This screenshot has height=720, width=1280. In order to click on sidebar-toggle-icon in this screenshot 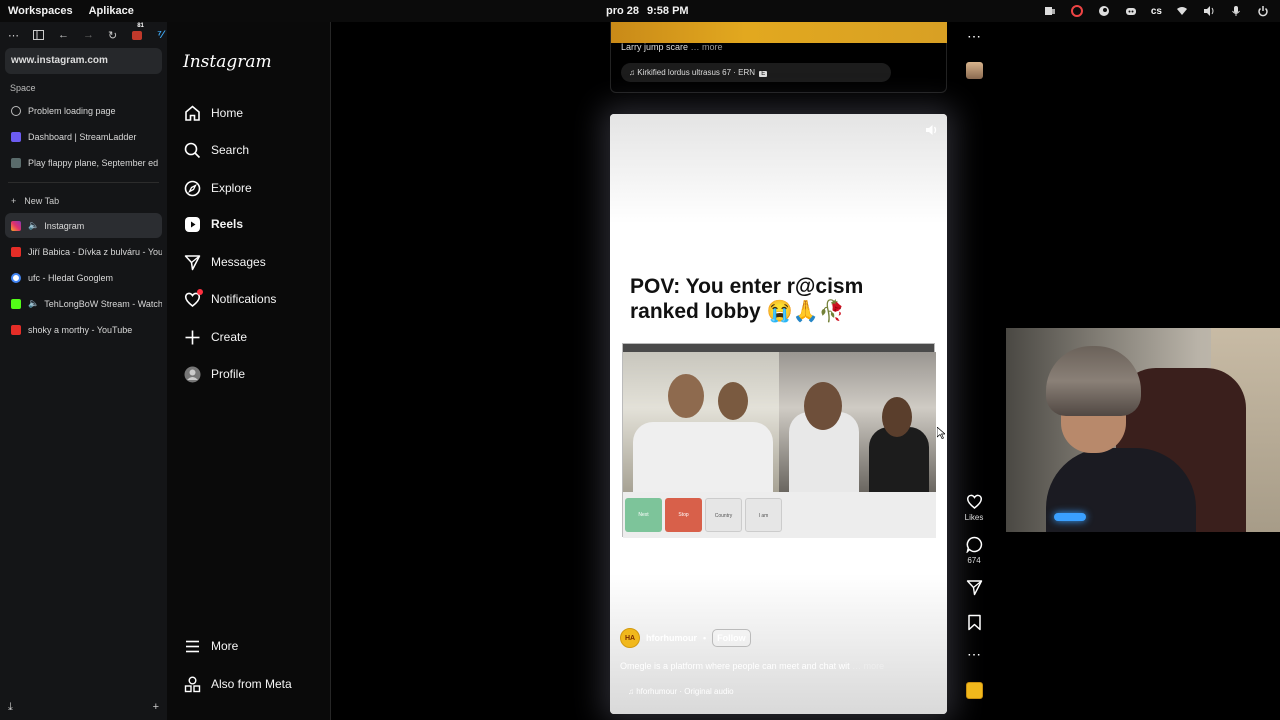, I will do `click(38, 35)`.